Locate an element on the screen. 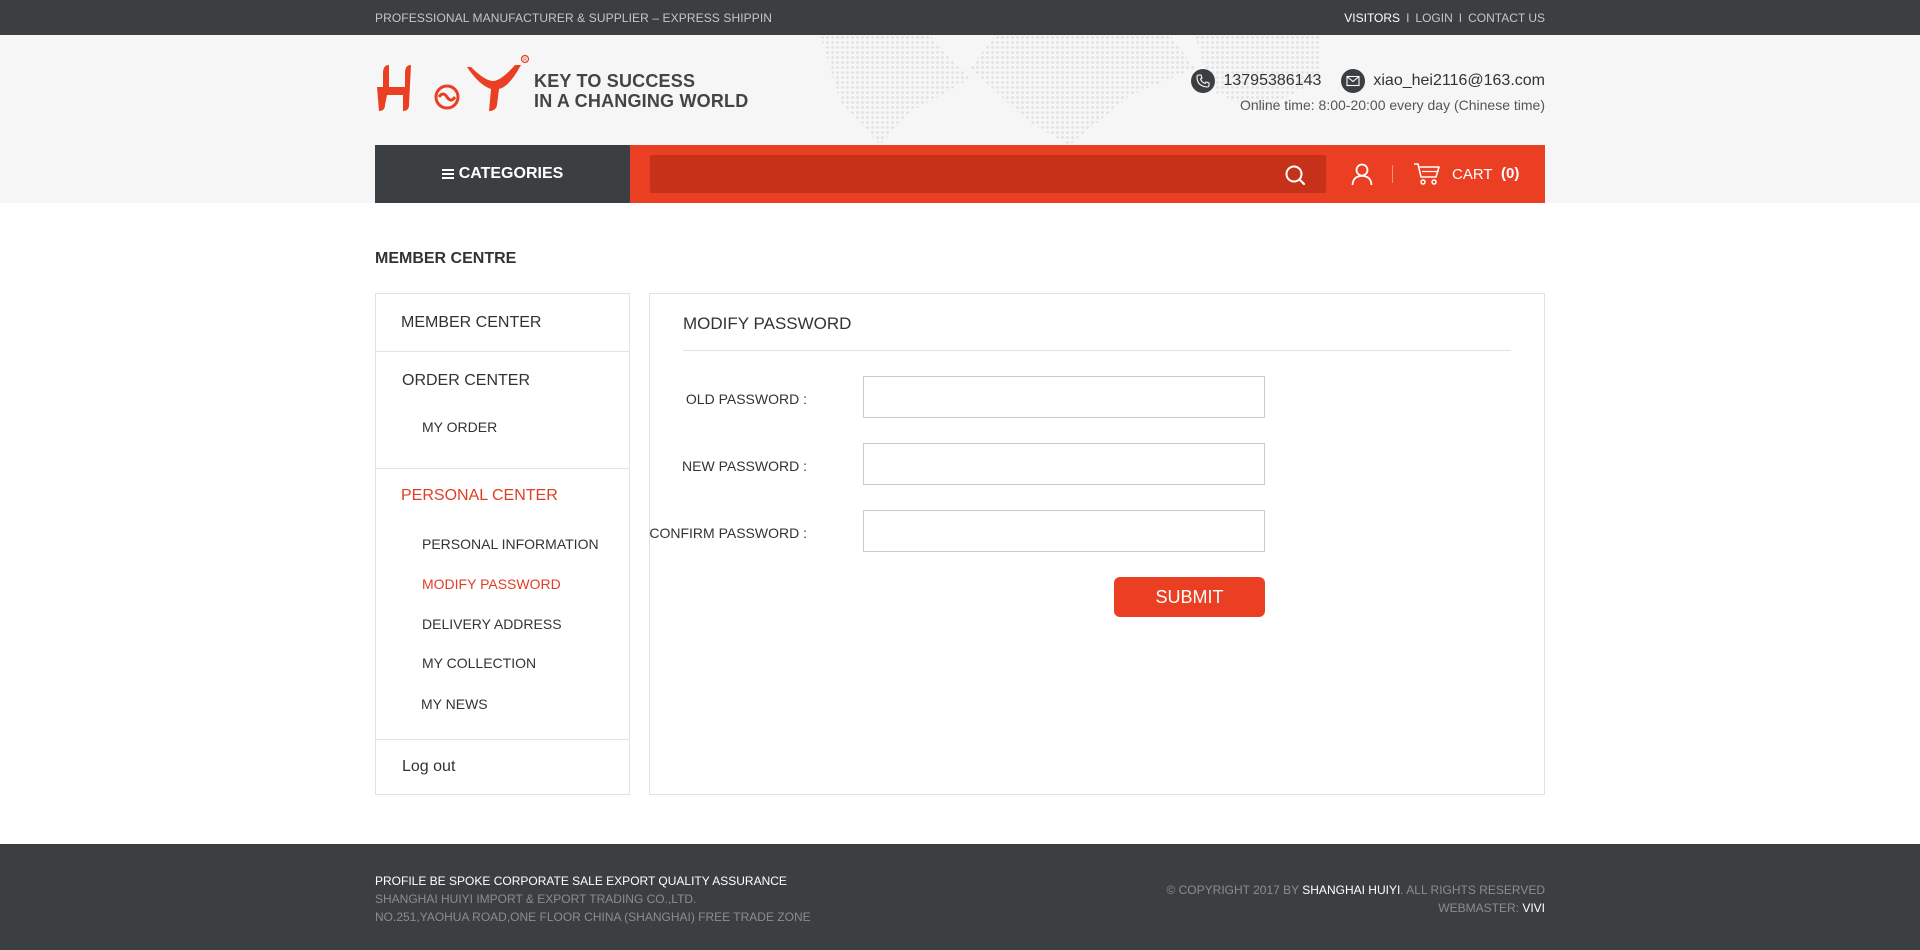 The width and height of the screenshot is (1920, 950). visitors-link: VISITORS is located at coordinates (1372, 18).